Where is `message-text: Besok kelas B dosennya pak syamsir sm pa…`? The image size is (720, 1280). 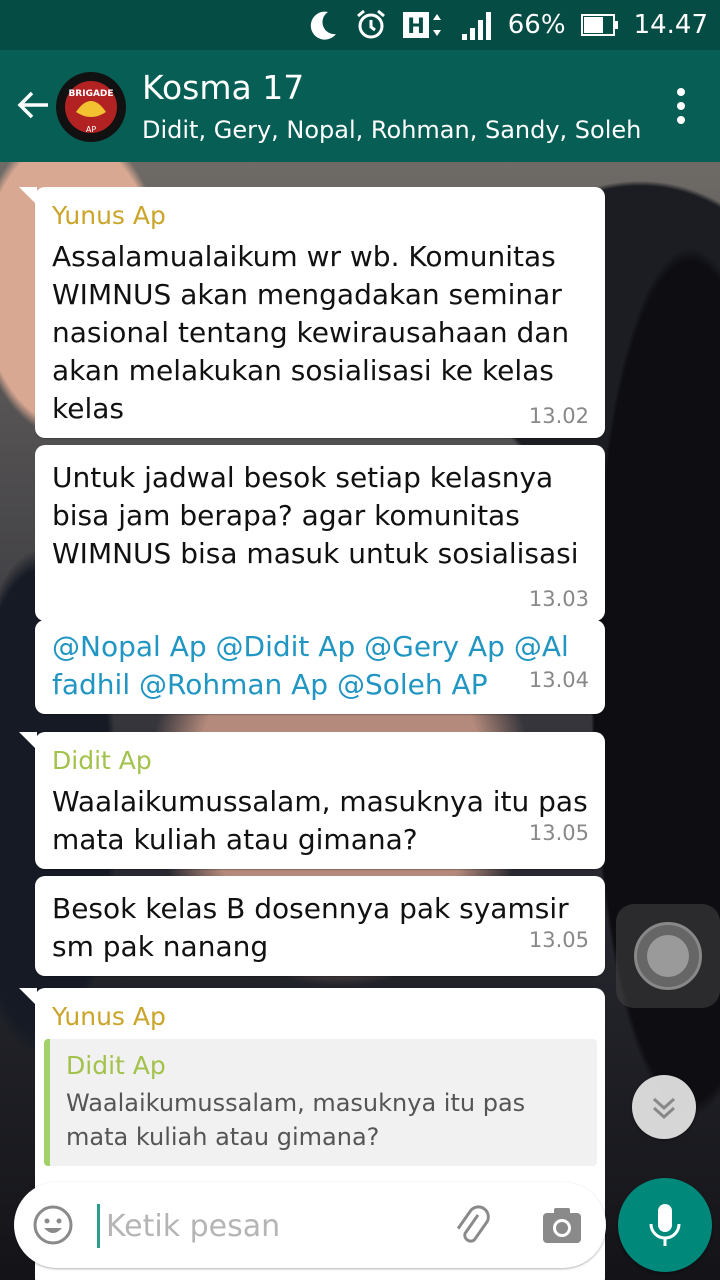 message-text: Besok kelas B dosennya pak syamsir sm pa… is located at coordinates (310, 927).